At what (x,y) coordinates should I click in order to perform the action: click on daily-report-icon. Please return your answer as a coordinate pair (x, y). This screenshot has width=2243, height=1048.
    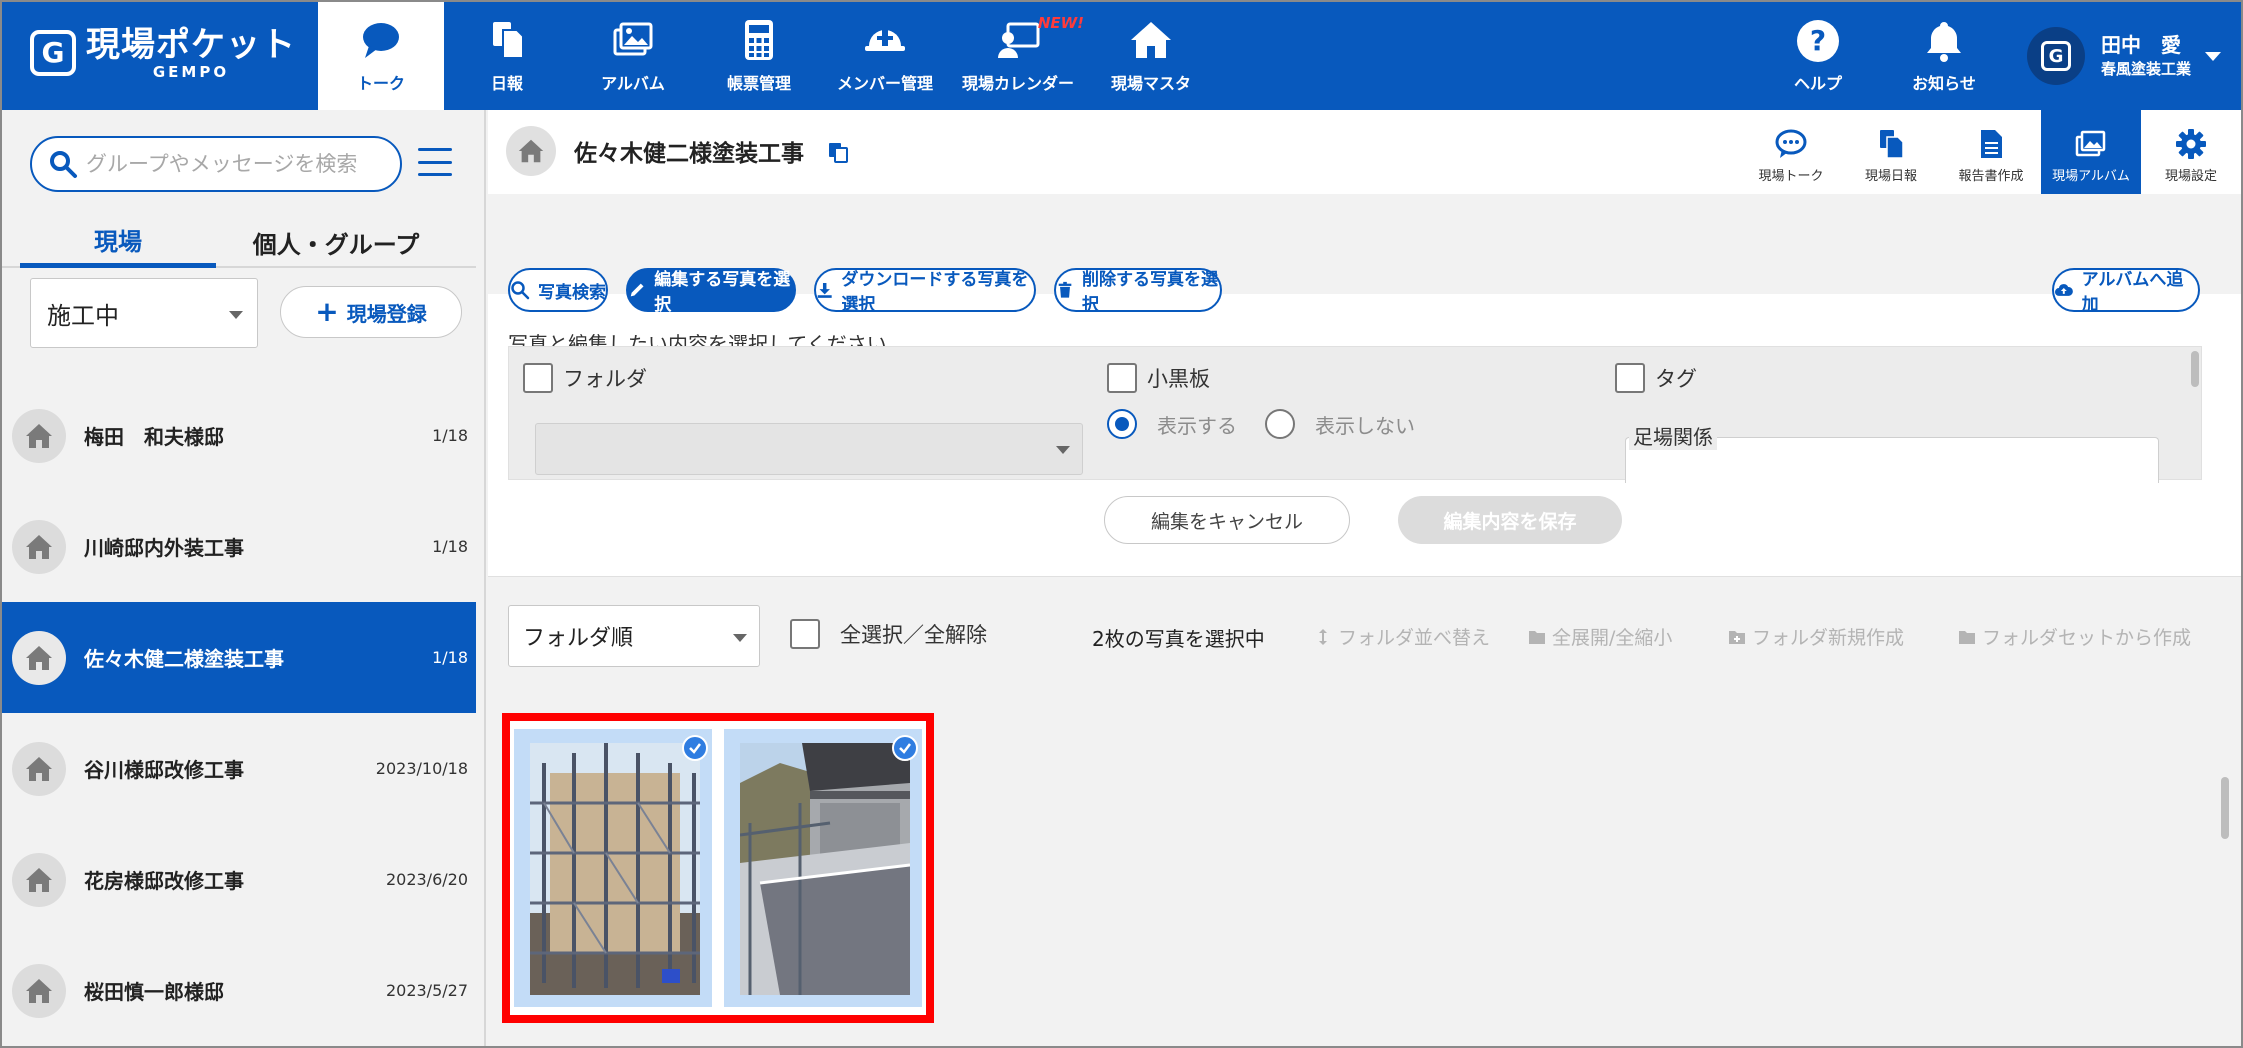
    Looking at the image, I should click on (1892, 144).